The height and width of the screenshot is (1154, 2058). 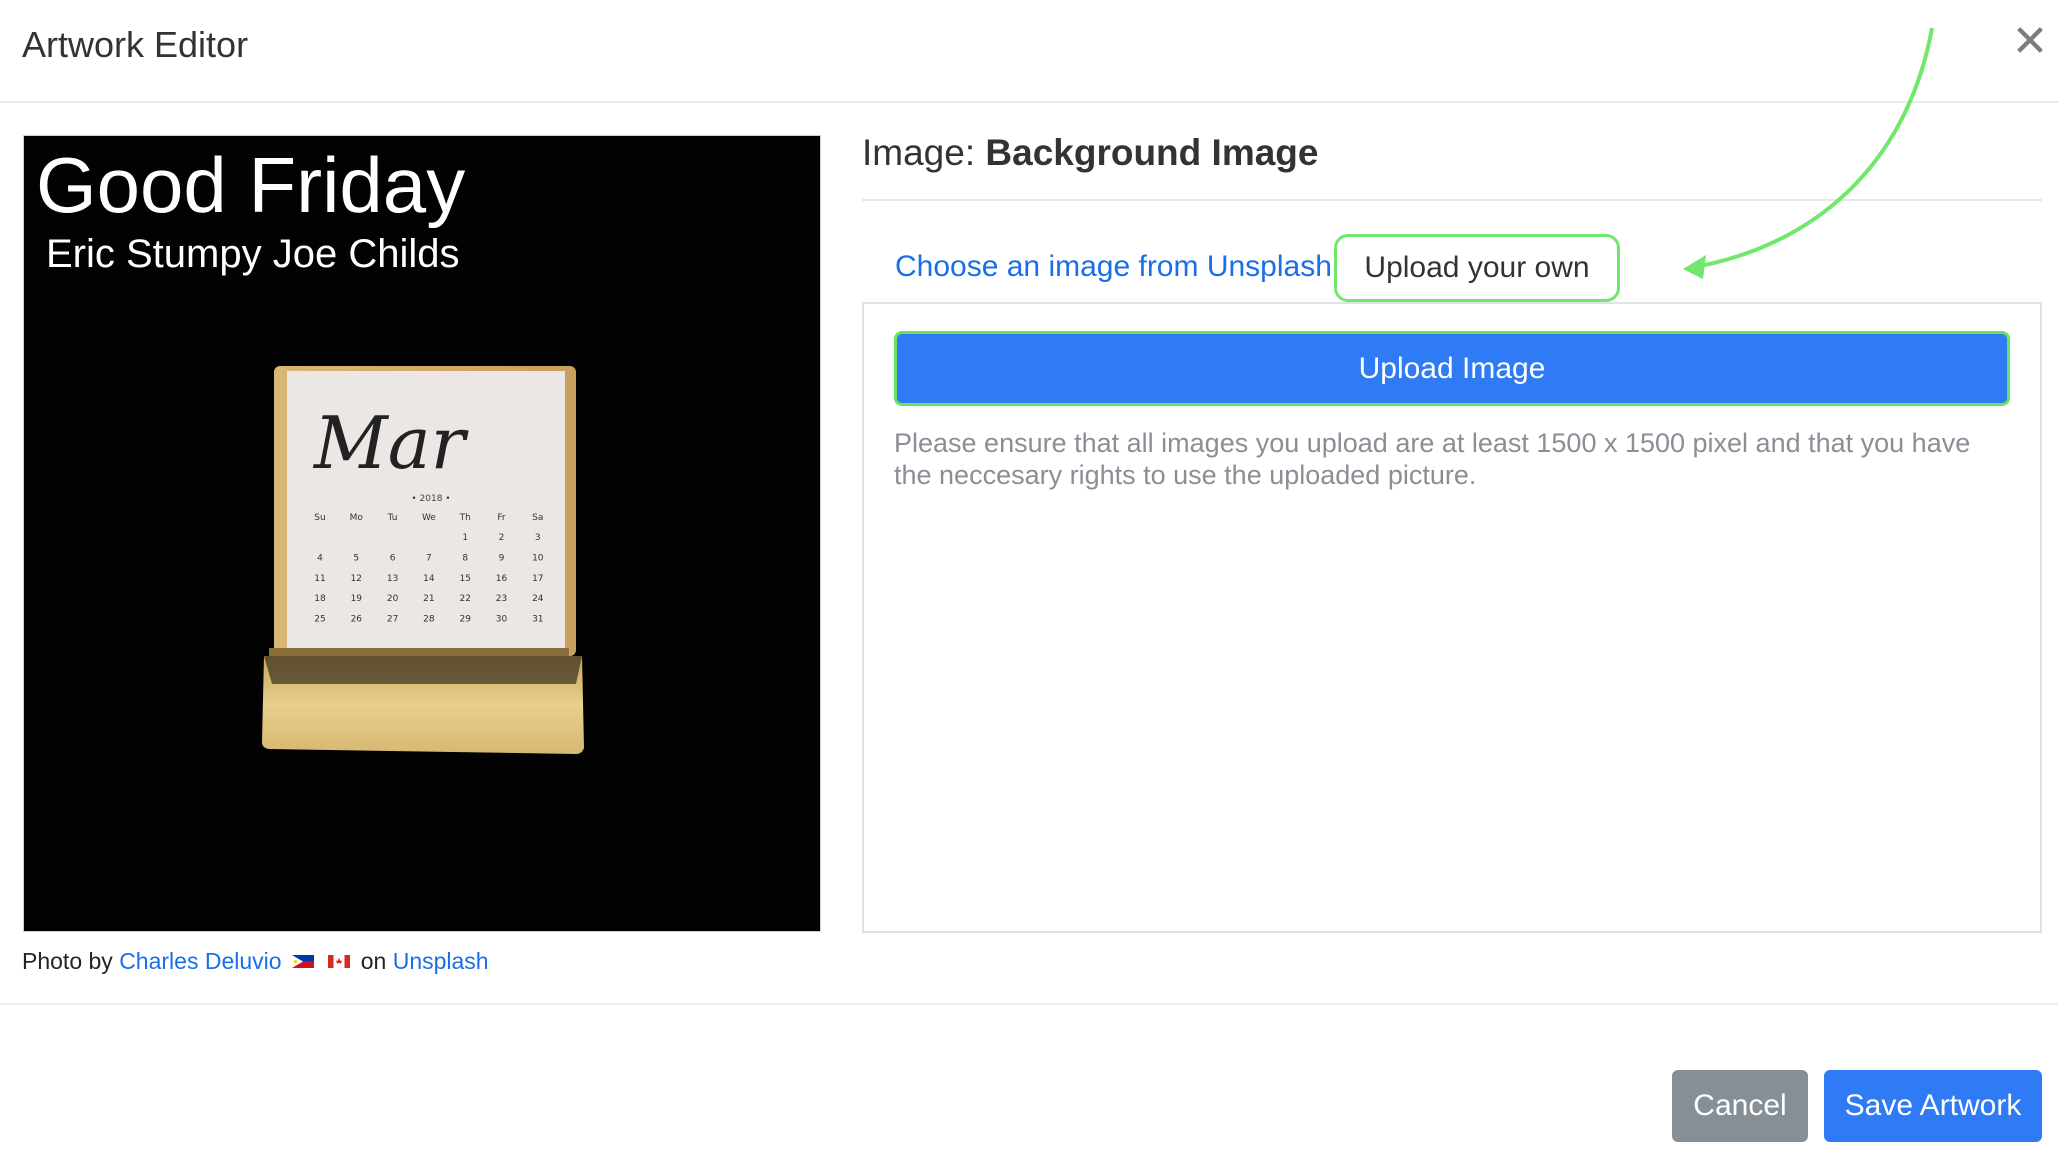 What do you see at coordinates (501, 518) in the screenshot?
I see `calendar-weekday: Fr` at bounding box center [501, 518].